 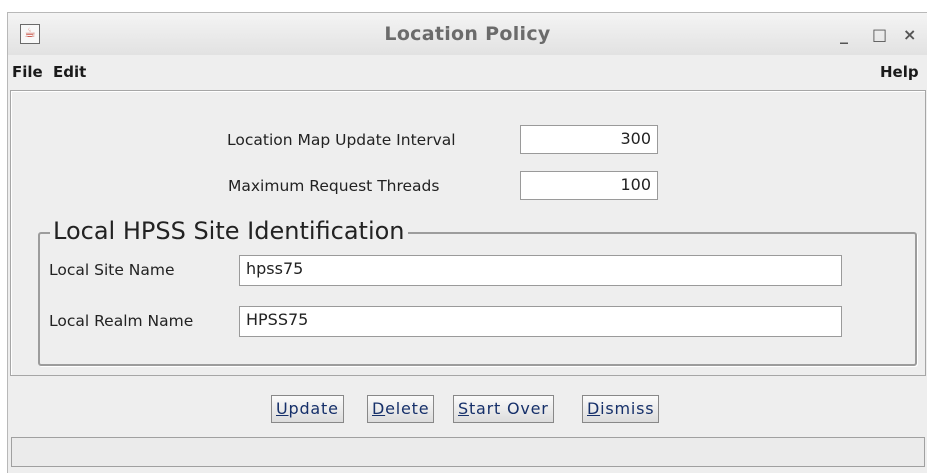 What do you see at coordinates (589, 139) in the screenshot?
I see `update-interval-field: 300` at bounding box center [589, 139].